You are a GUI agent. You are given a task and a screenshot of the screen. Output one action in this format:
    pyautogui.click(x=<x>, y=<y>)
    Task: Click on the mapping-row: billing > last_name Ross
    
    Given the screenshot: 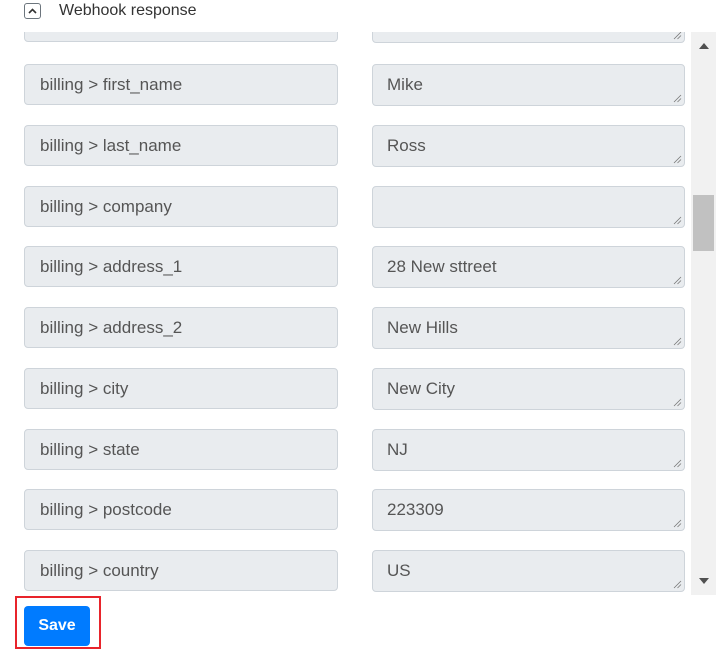 What is the action you would take?
    pyautogui.click(x=345, y=146)
    